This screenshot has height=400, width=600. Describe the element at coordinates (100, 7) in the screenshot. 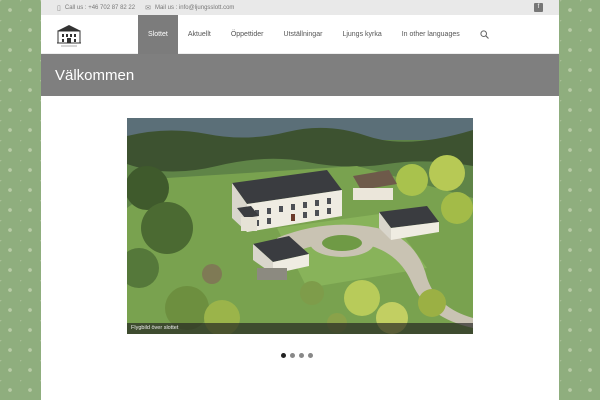

I see `phone-text: Call us : +46 702 87 82 22` at that location.